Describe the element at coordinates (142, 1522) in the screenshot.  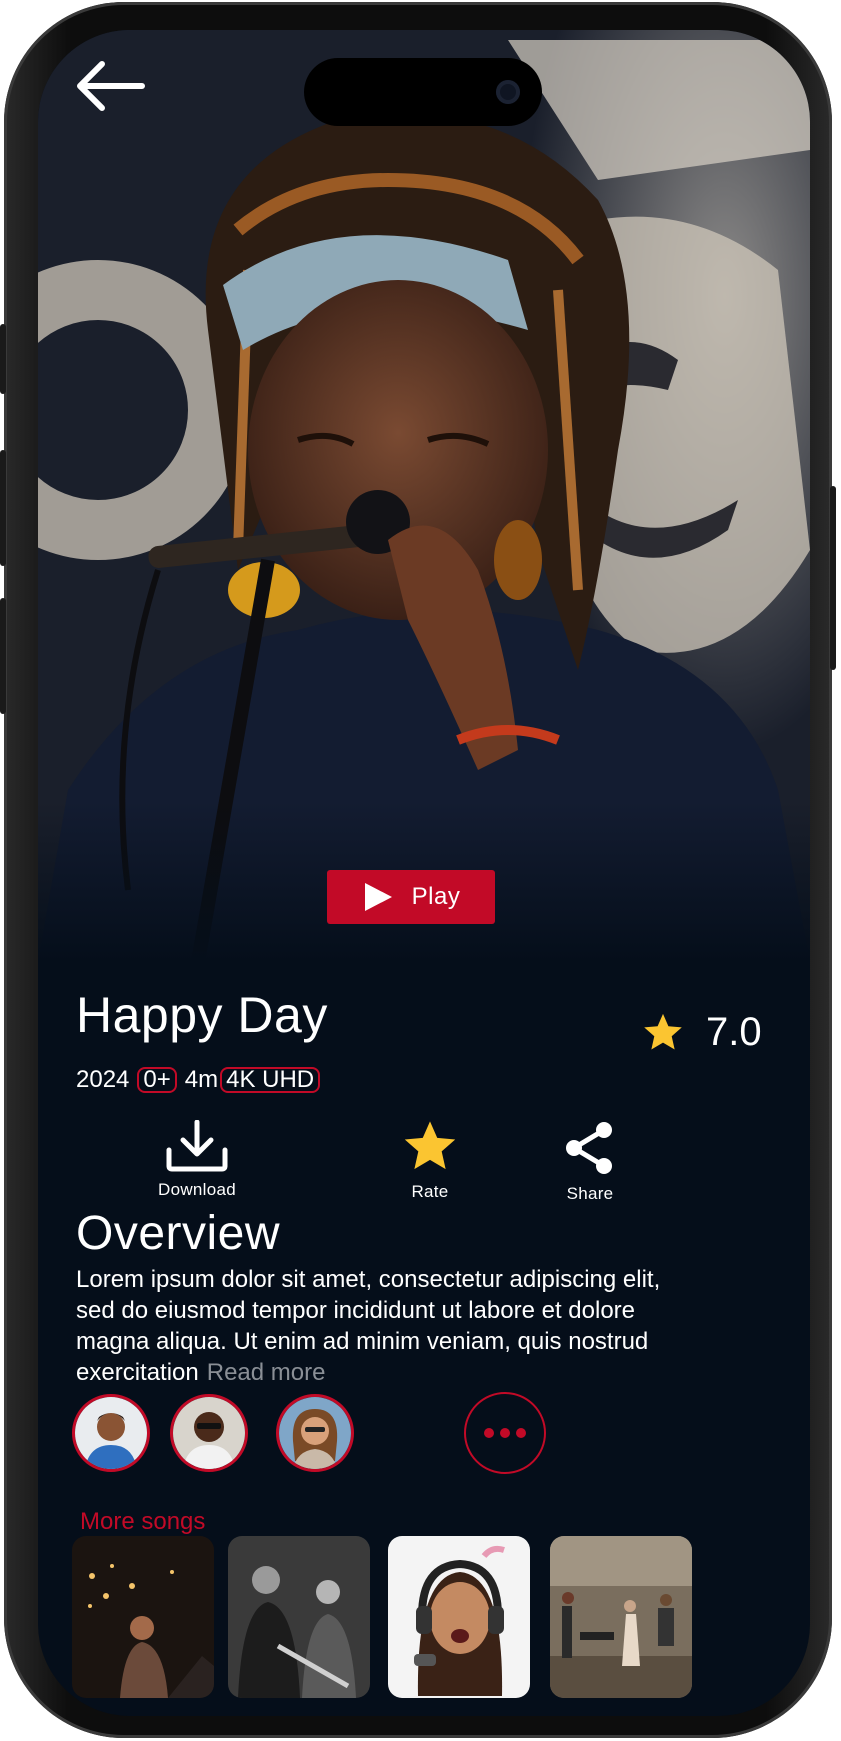
I see `more-songs-label: More songs` at that location.